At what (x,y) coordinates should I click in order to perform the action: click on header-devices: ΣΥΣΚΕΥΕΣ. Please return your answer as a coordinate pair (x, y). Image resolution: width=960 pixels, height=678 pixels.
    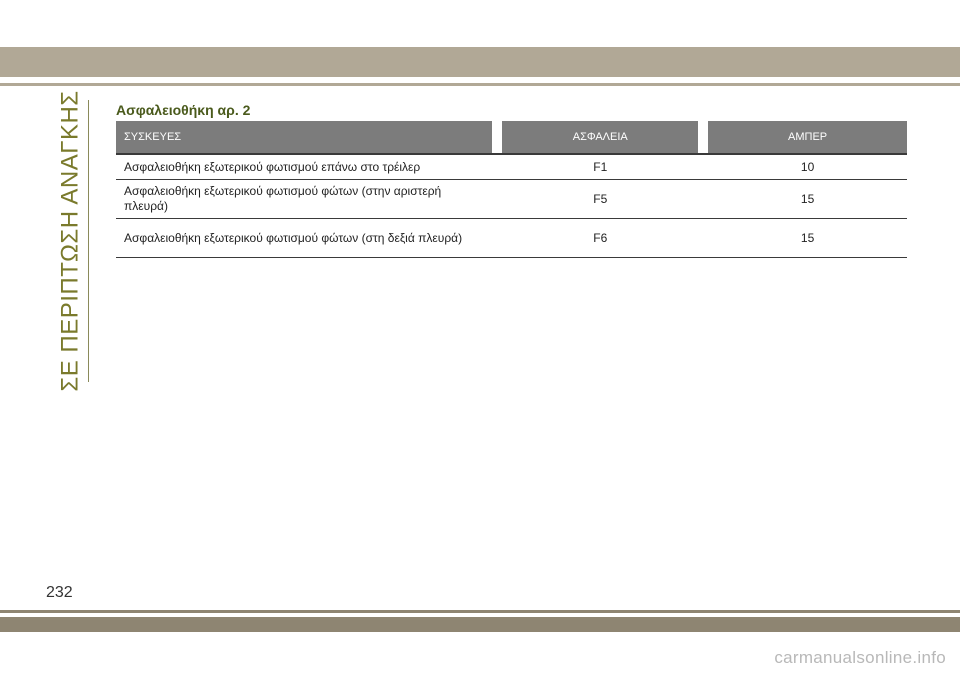
    Looking at the image, I should click on (304, 138).